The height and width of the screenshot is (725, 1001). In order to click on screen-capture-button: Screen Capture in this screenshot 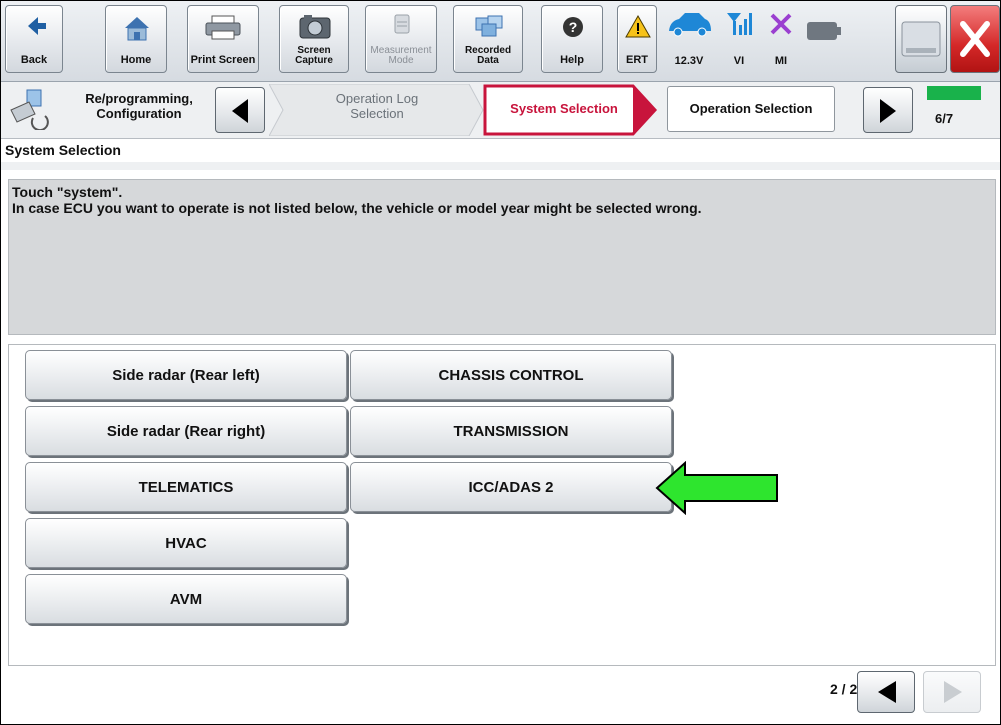, I will do `click(314, 39)`.